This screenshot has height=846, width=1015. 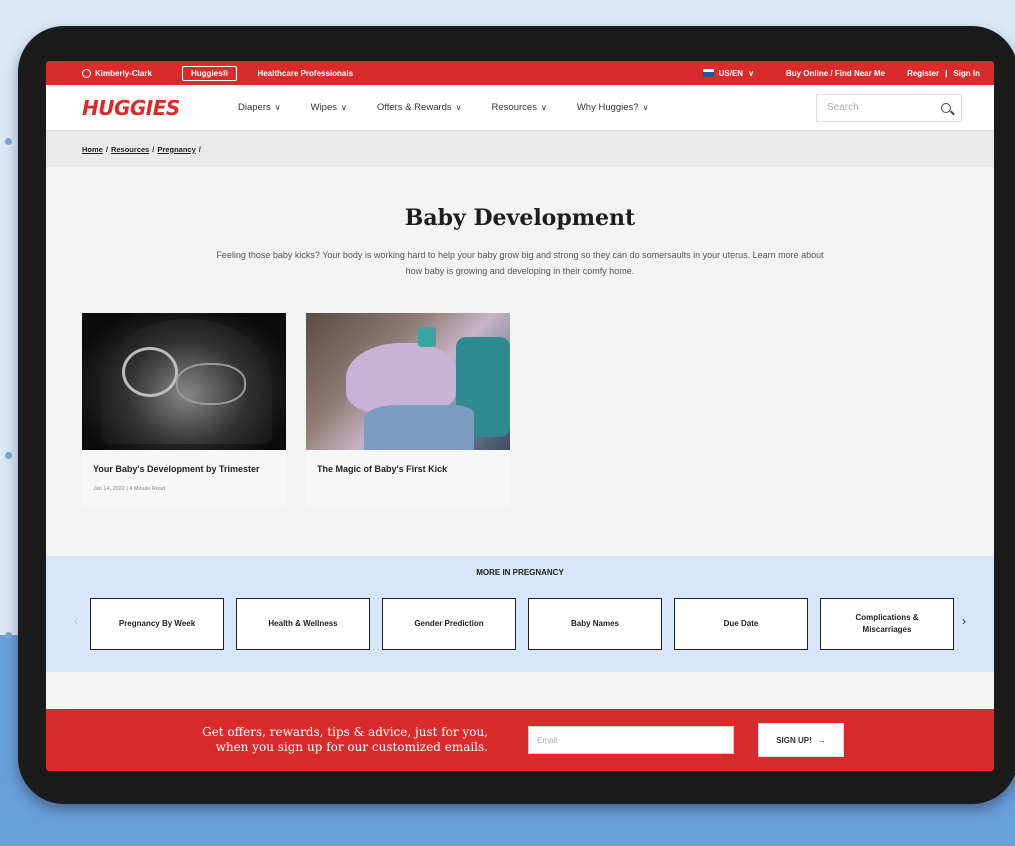 I want to click on nav-item-diapers: Diapers ∨, so click(x=259, y=107).